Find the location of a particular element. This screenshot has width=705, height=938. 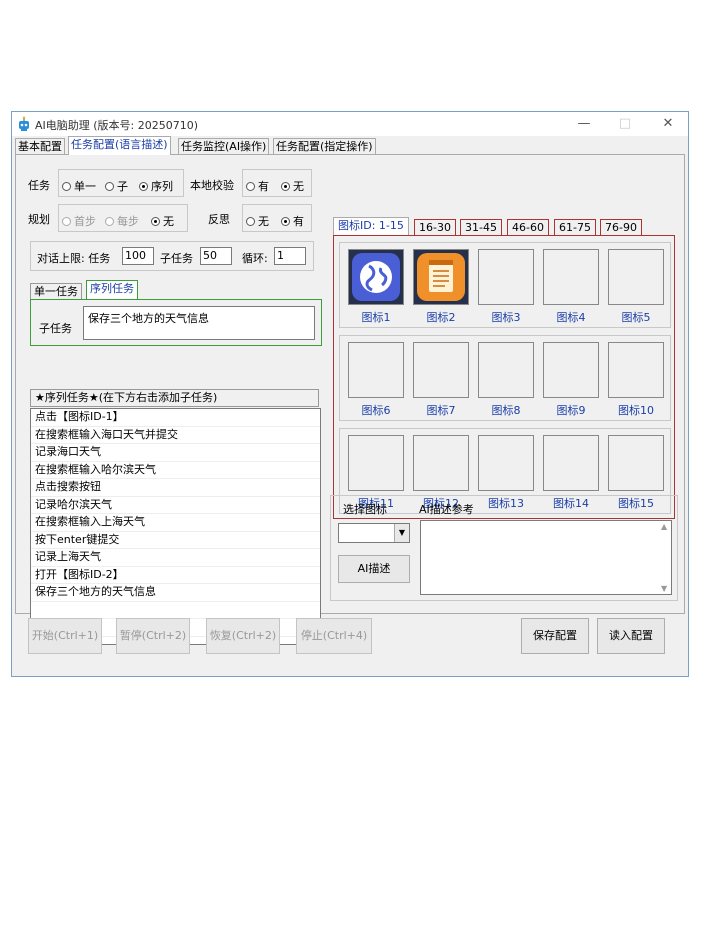

globe-icon is located at coordinates (376, 277).